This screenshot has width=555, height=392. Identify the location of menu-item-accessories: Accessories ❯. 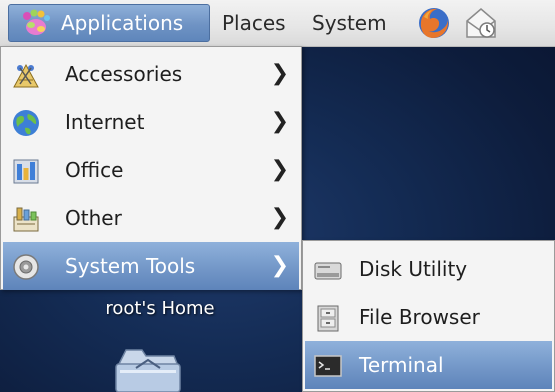
(151, 74).